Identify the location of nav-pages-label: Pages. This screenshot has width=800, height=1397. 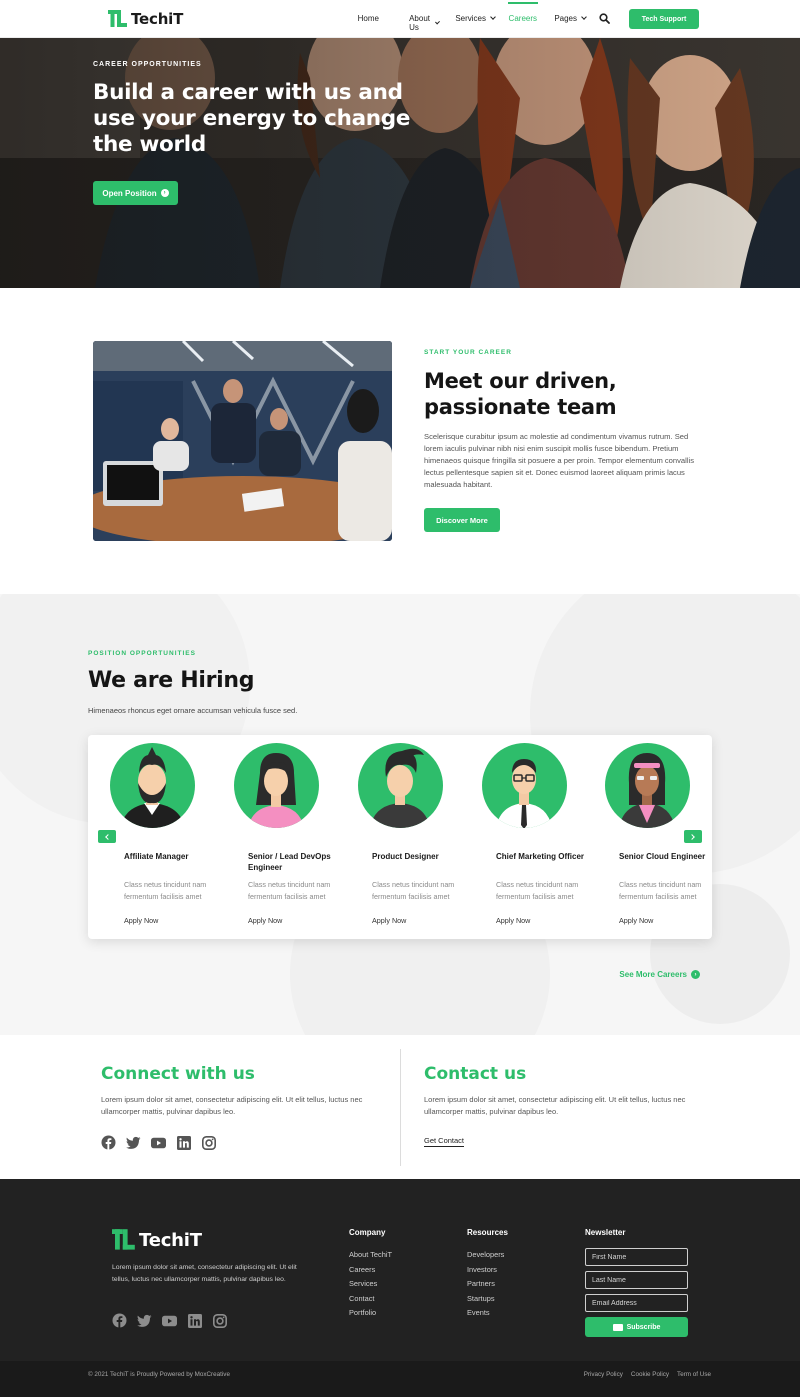
(565, 18).